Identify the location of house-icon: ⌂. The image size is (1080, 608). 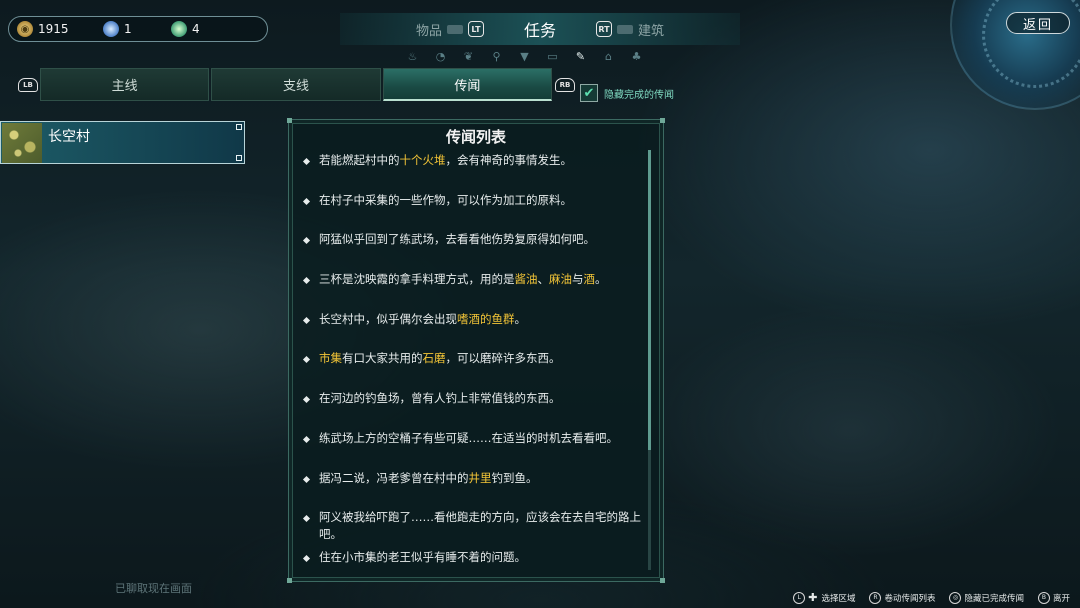
(608, 56).